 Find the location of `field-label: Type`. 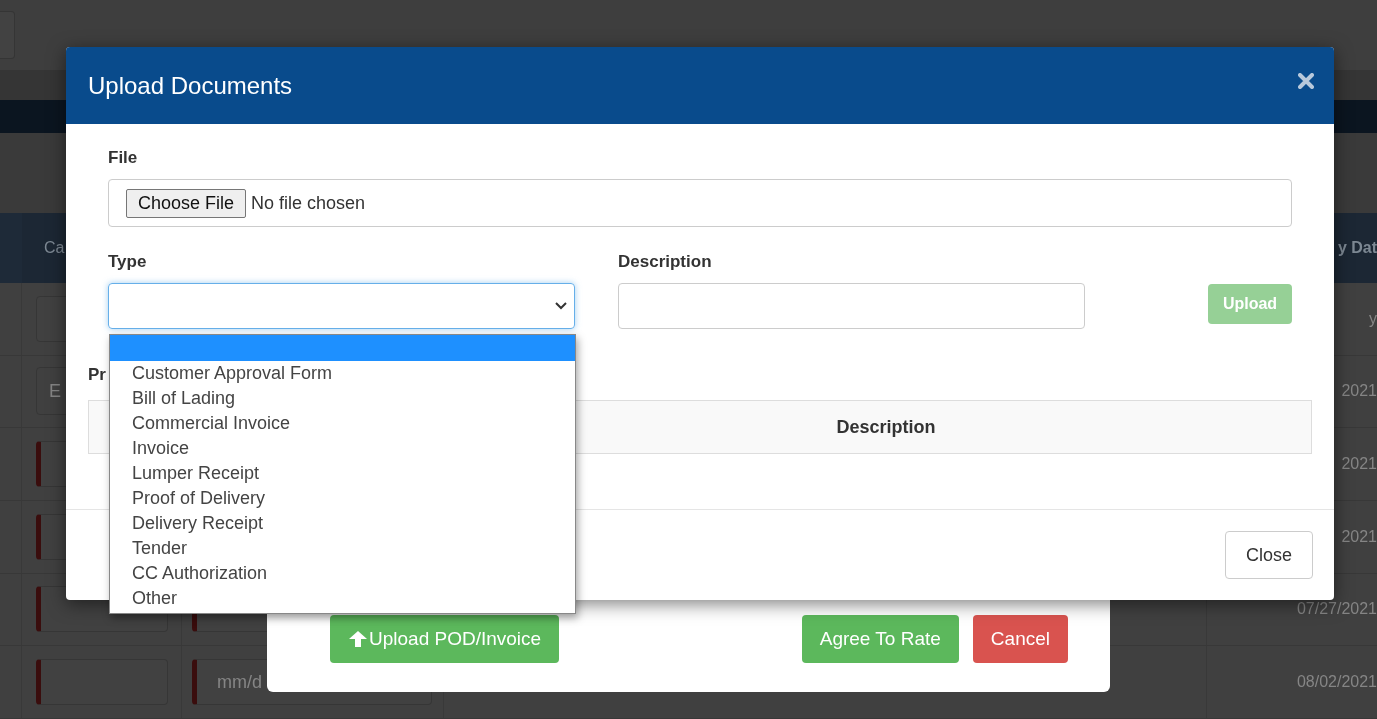

field-label: Type is located at coordinates (128, 262).